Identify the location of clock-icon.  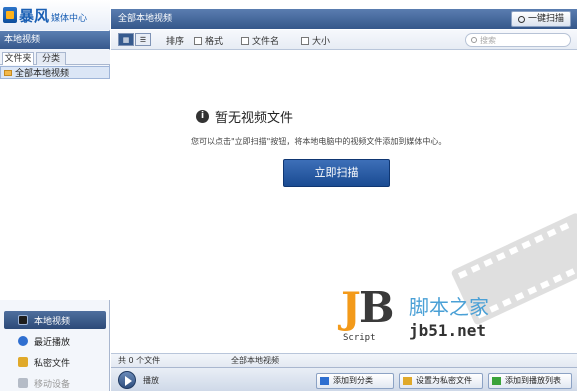
(23, 341).